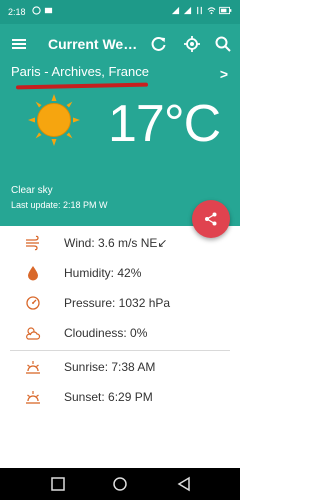 The width and height of the screenshot is (320, 500). I want to click on pressure-value: Pressure: 1032 hPa, so click(117, 303).